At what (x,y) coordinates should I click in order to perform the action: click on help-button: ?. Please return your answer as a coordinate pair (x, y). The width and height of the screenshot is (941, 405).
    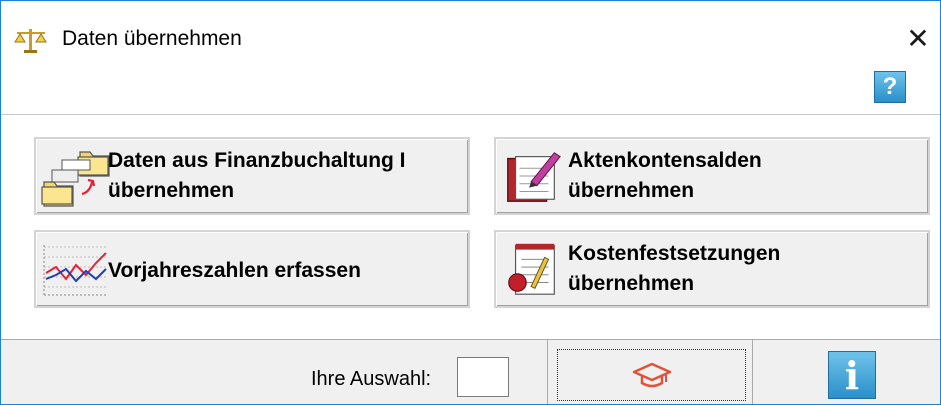
    Looking at the image, I should click on (890, 87).